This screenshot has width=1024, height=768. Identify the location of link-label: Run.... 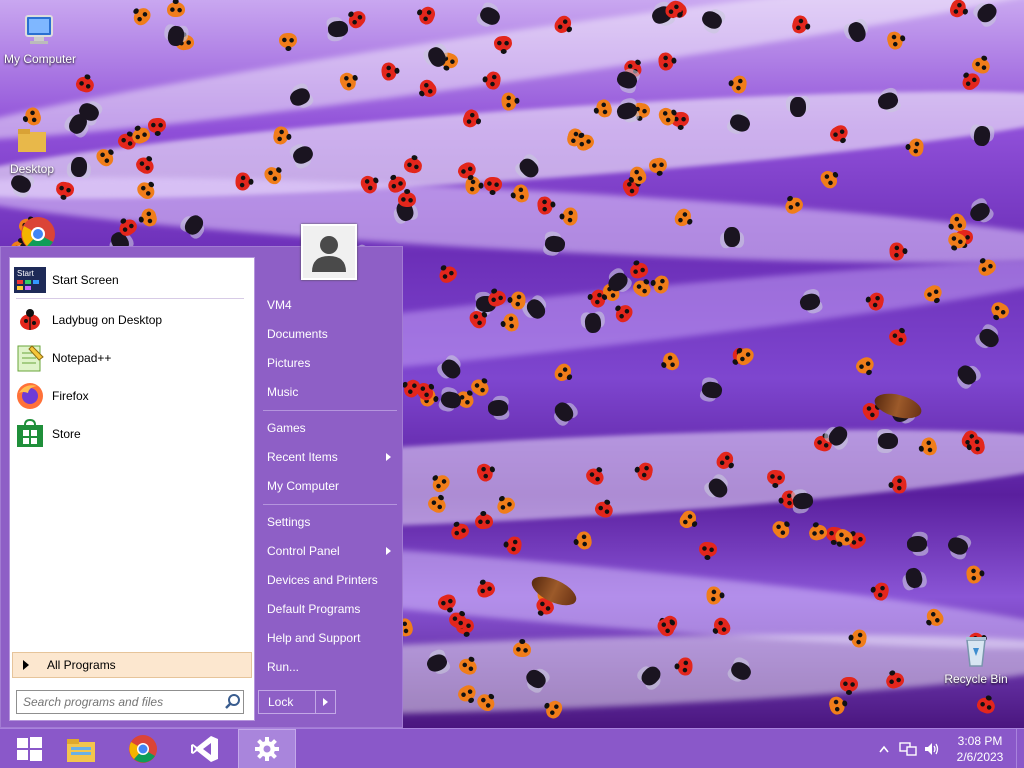
(283, 667).